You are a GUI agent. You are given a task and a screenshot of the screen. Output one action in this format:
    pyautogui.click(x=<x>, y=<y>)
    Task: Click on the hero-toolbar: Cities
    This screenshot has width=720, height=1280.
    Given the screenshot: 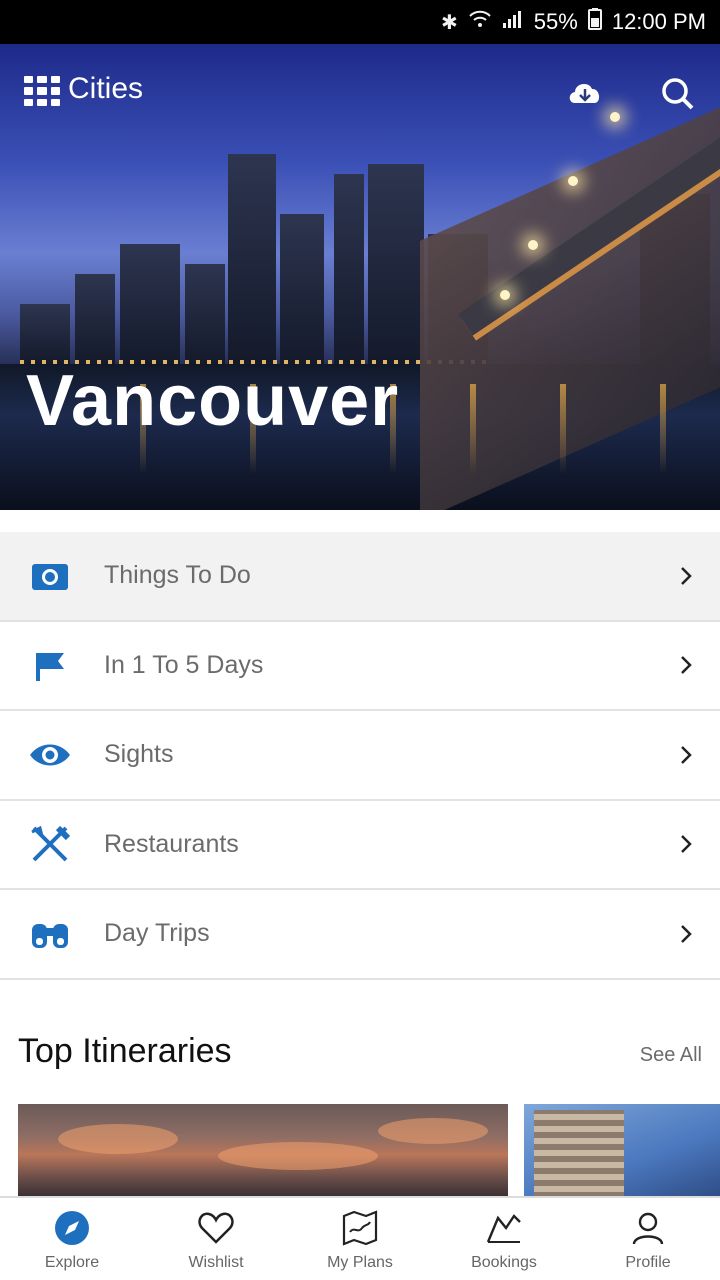 What is the action you would take?
    pyautogui.click(x=360, y=79)
    